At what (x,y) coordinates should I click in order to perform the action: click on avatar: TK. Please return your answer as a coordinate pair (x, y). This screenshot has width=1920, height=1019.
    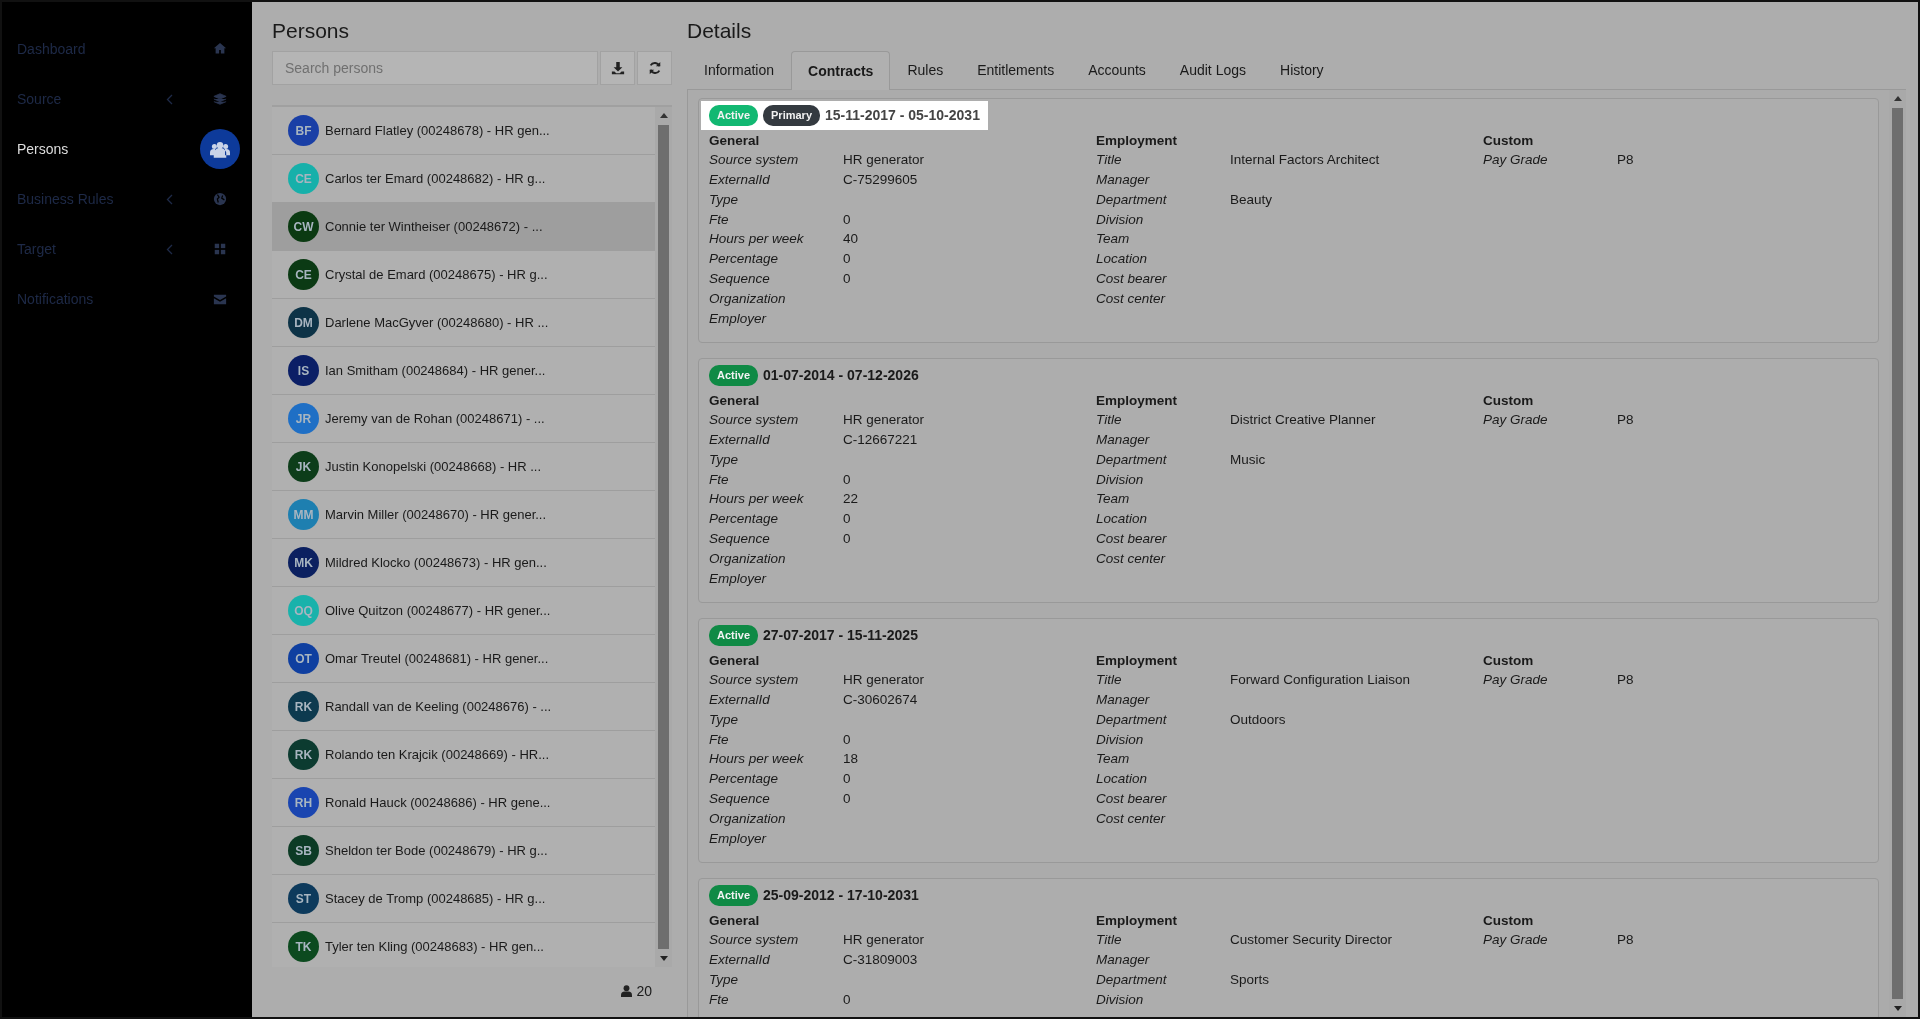
    Looking at the image, I should click on (303, 947).